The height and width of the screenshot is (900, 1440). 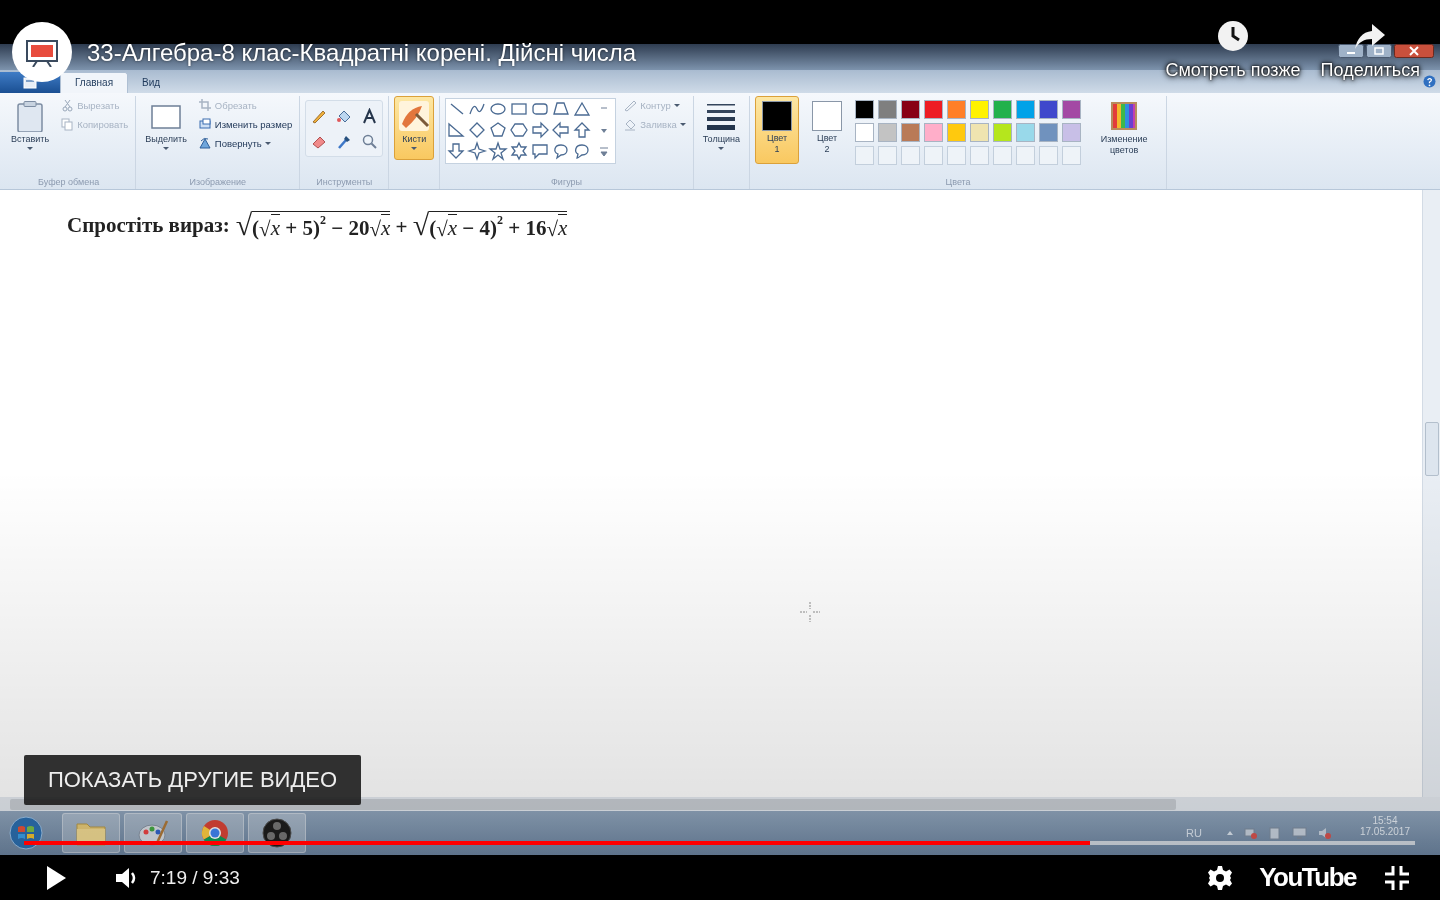 What do you see at coordinates (1379, 51) in the screenshot?
I see `maximize-icon` at bounding box center [1379, 51].